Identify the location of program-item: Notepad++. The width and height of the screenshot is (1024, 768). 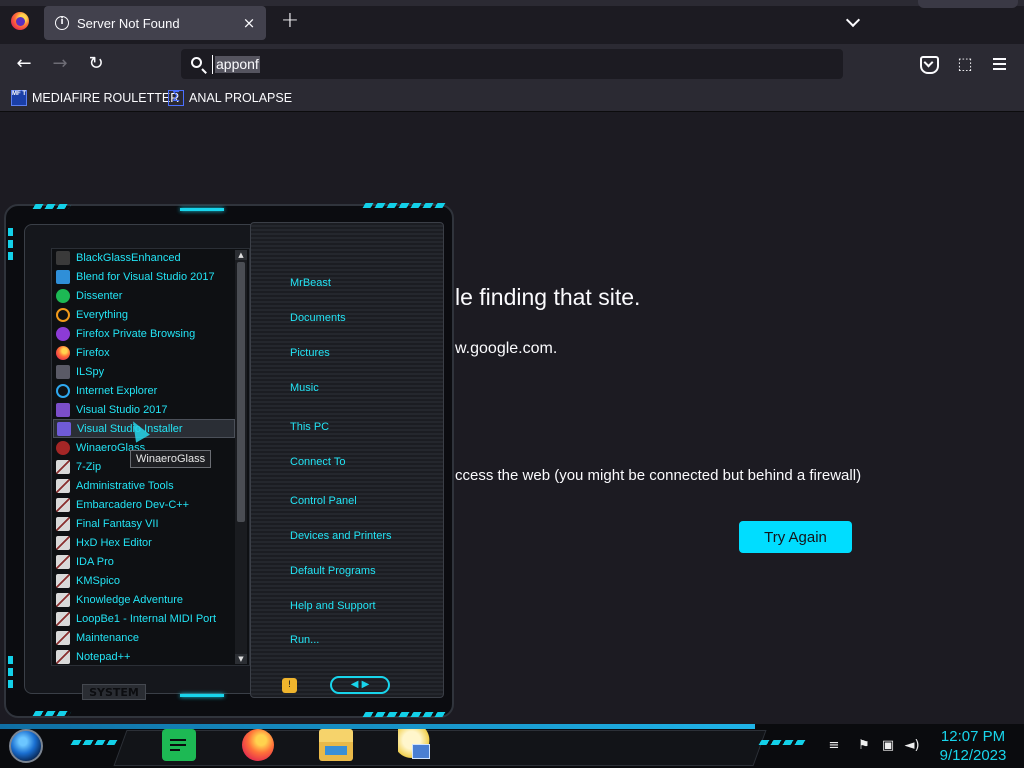
(144, 656).